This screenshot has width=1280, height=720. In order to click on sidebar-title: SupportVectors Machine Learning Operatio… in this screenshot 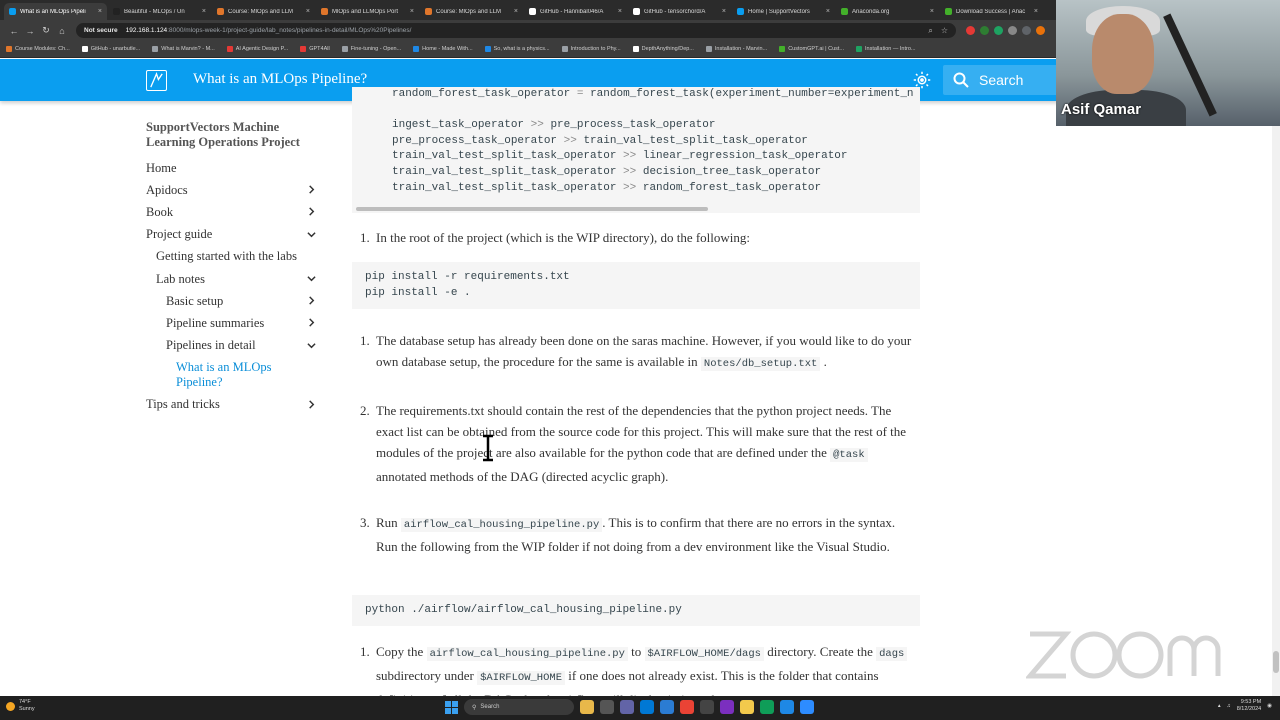, I will do `click(234, 135)`.